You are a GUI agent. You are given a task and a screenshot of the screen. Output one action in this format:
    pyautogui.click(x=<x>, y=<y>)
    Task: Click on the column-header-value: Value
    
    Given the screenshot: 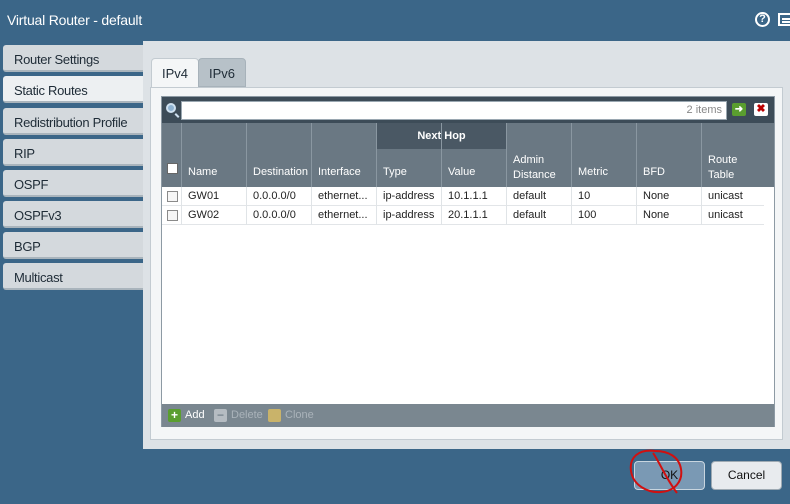 What is the action you would take?
    pyautogui.click(x=473, y=155)
    